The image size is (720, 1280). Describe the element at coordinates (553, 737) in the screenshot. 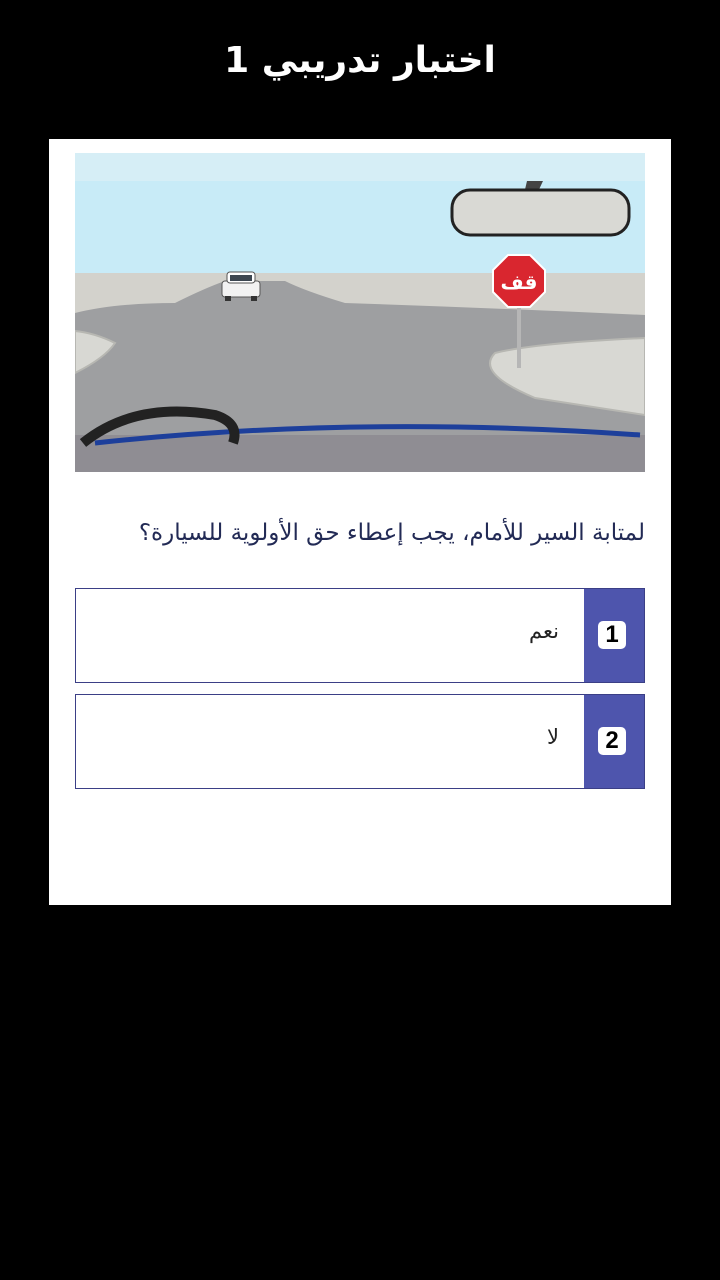

I see `option-label: لا` at that location.